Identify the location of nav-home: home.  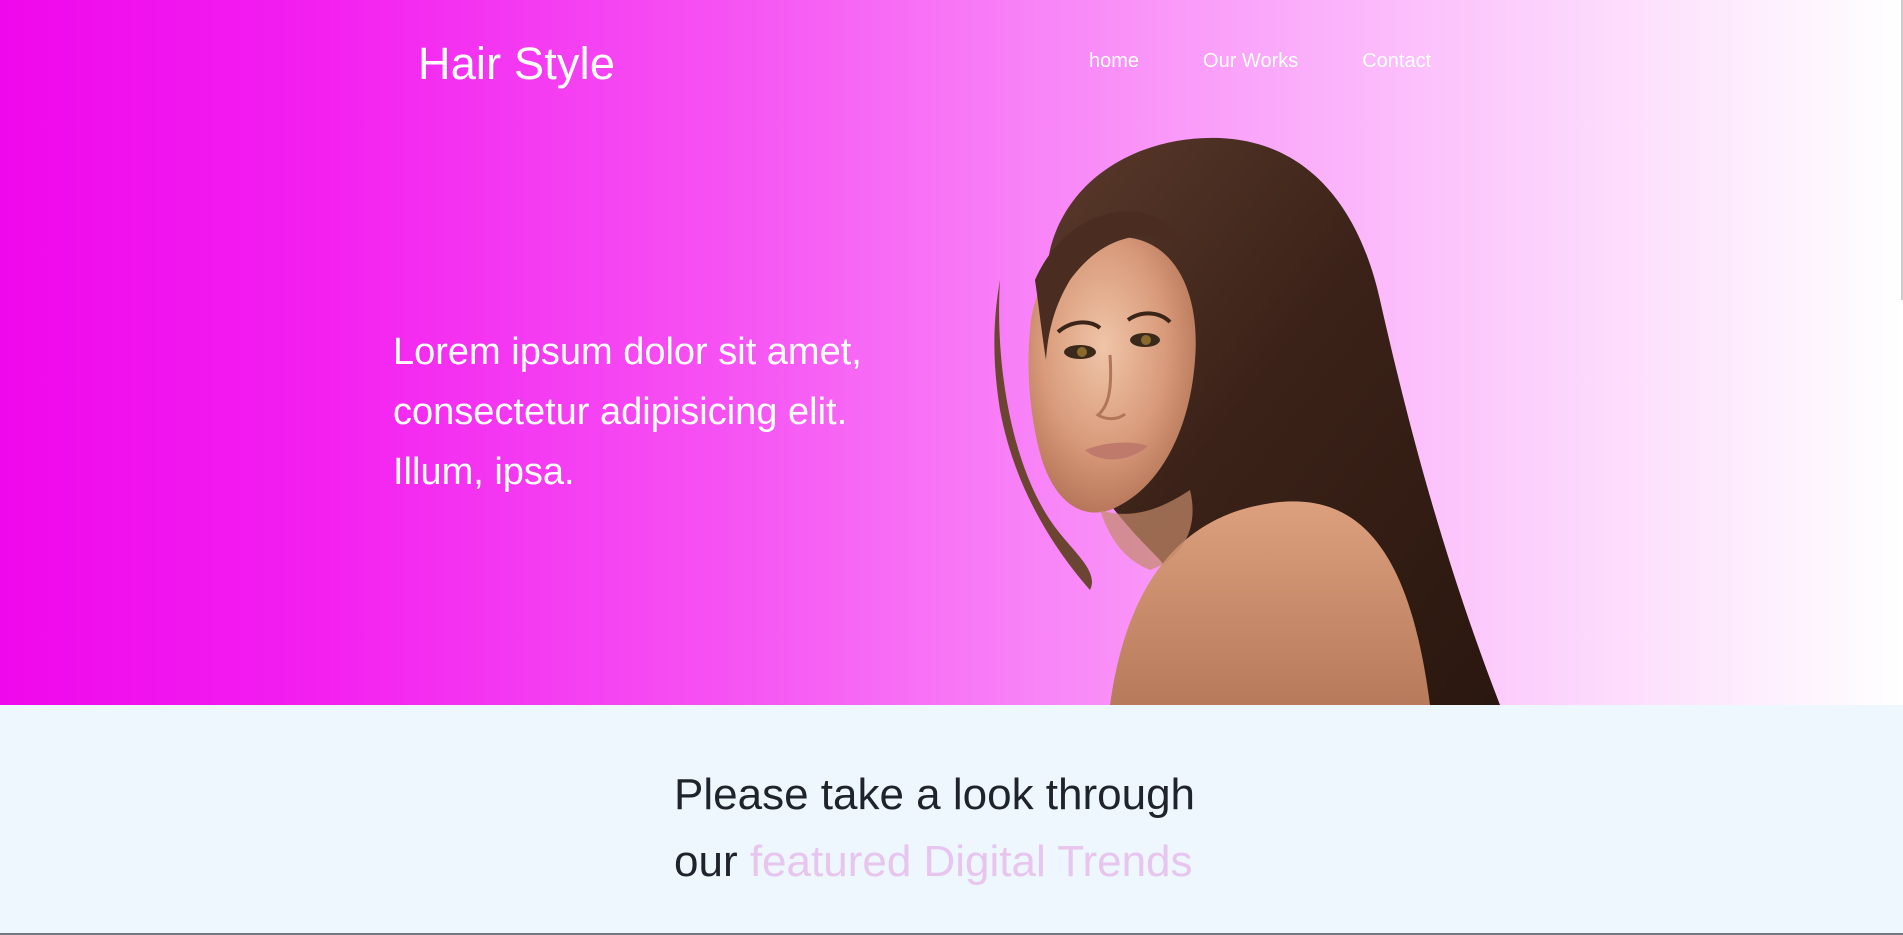
(1114, 61).